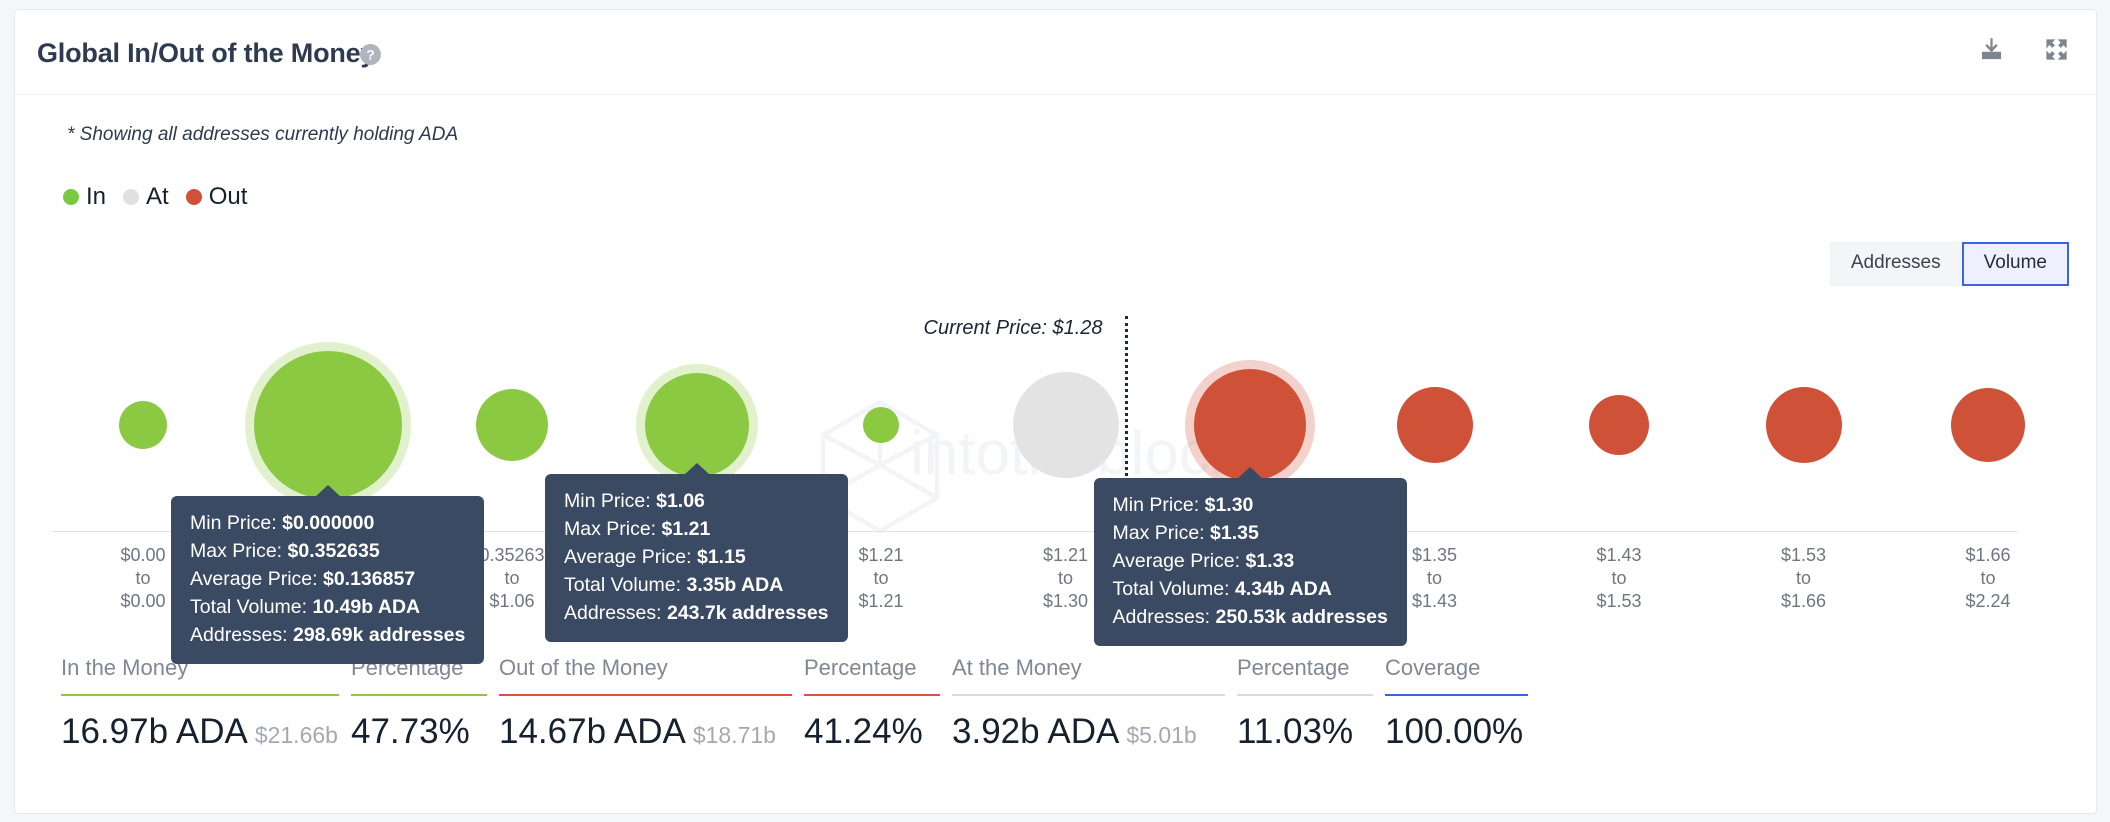  I want to click on x-axis-tick-label: $1.35 to $1.43, so click(1434, 578).